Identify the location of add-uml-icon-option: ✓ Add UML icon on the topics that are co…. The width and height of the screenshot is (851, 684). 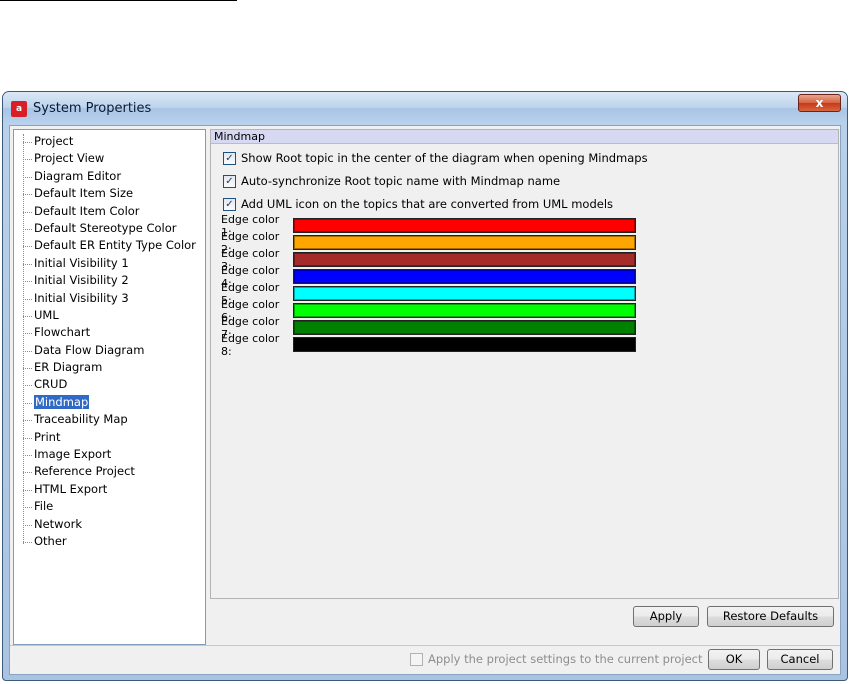
(418, 204).